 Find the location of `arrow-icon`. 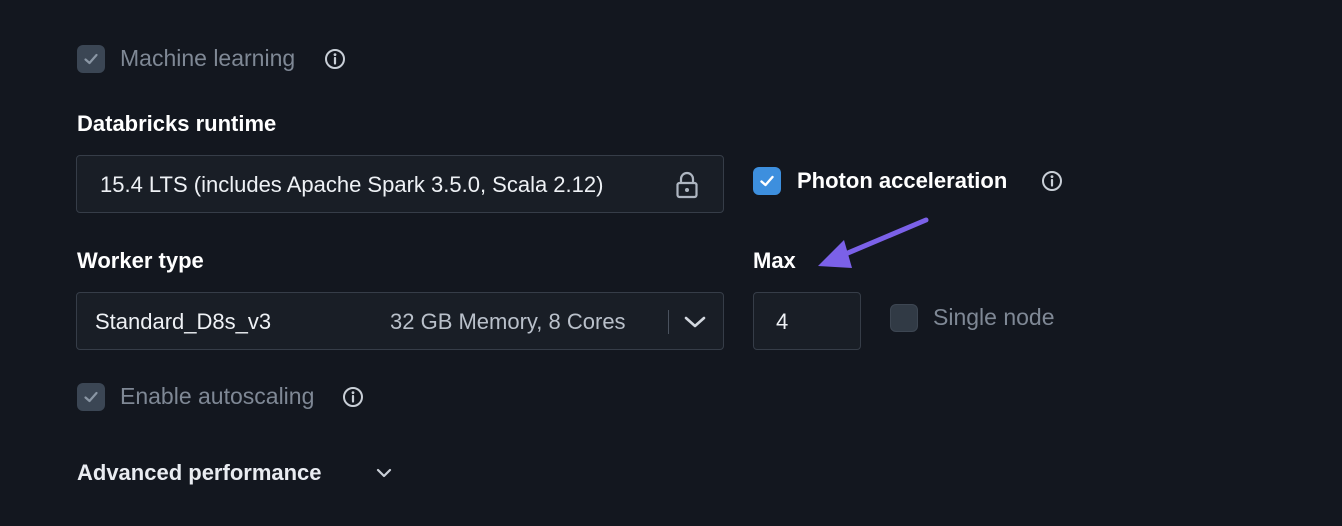

arrow-icon is located at coordinates (873, 242).